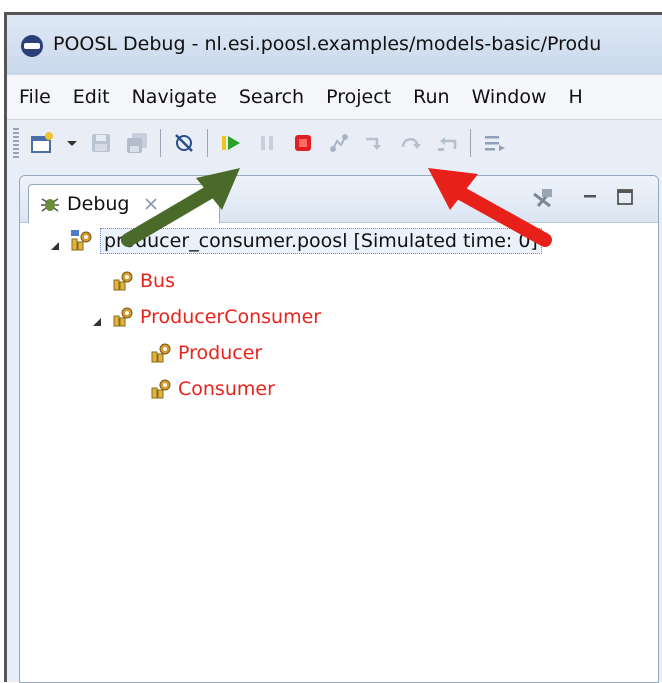 This screenshot has width=662, height=683. I want to click on tree-node-producerconsumer: ProducerConsumer, so click(206, 317).